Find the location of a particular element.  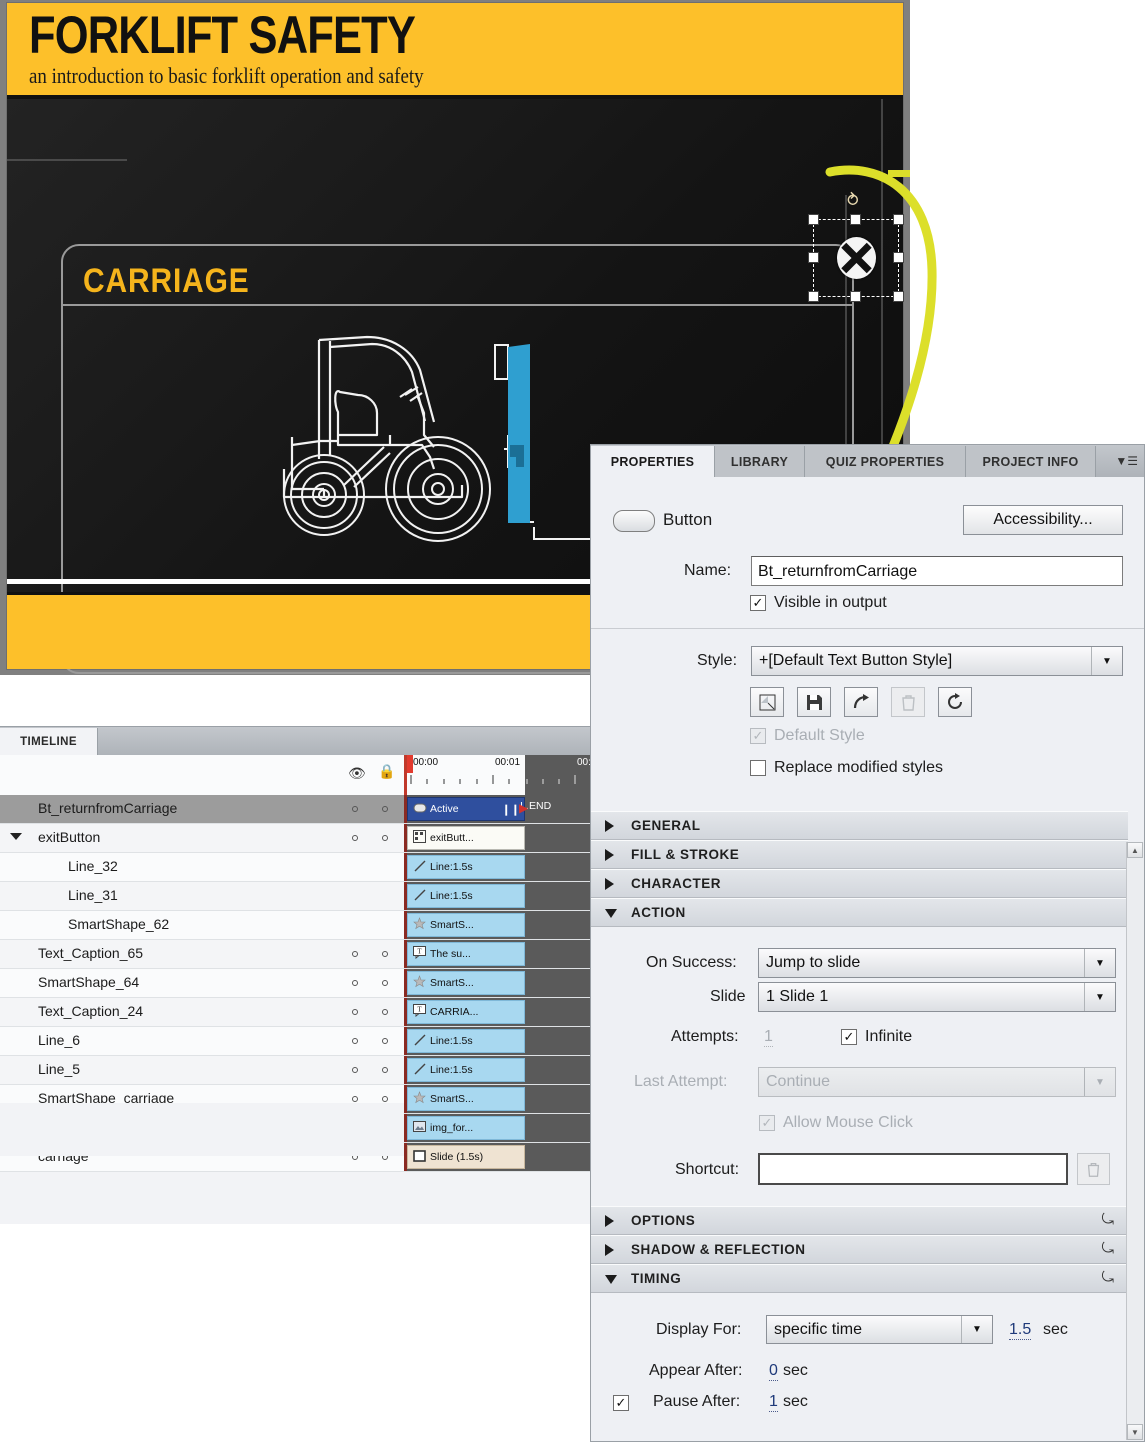

timeline-track: Slide (1.5s) is located at coordinates (502, 1157).